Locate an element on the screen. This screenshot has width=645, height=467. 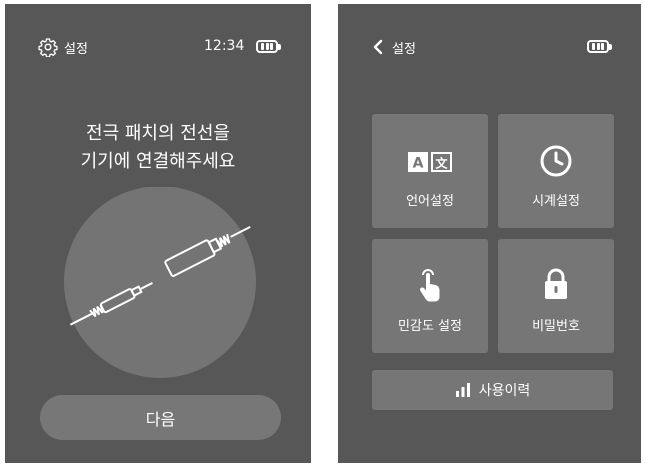
screen-title: 설정 is located at coordinates (404, 49).